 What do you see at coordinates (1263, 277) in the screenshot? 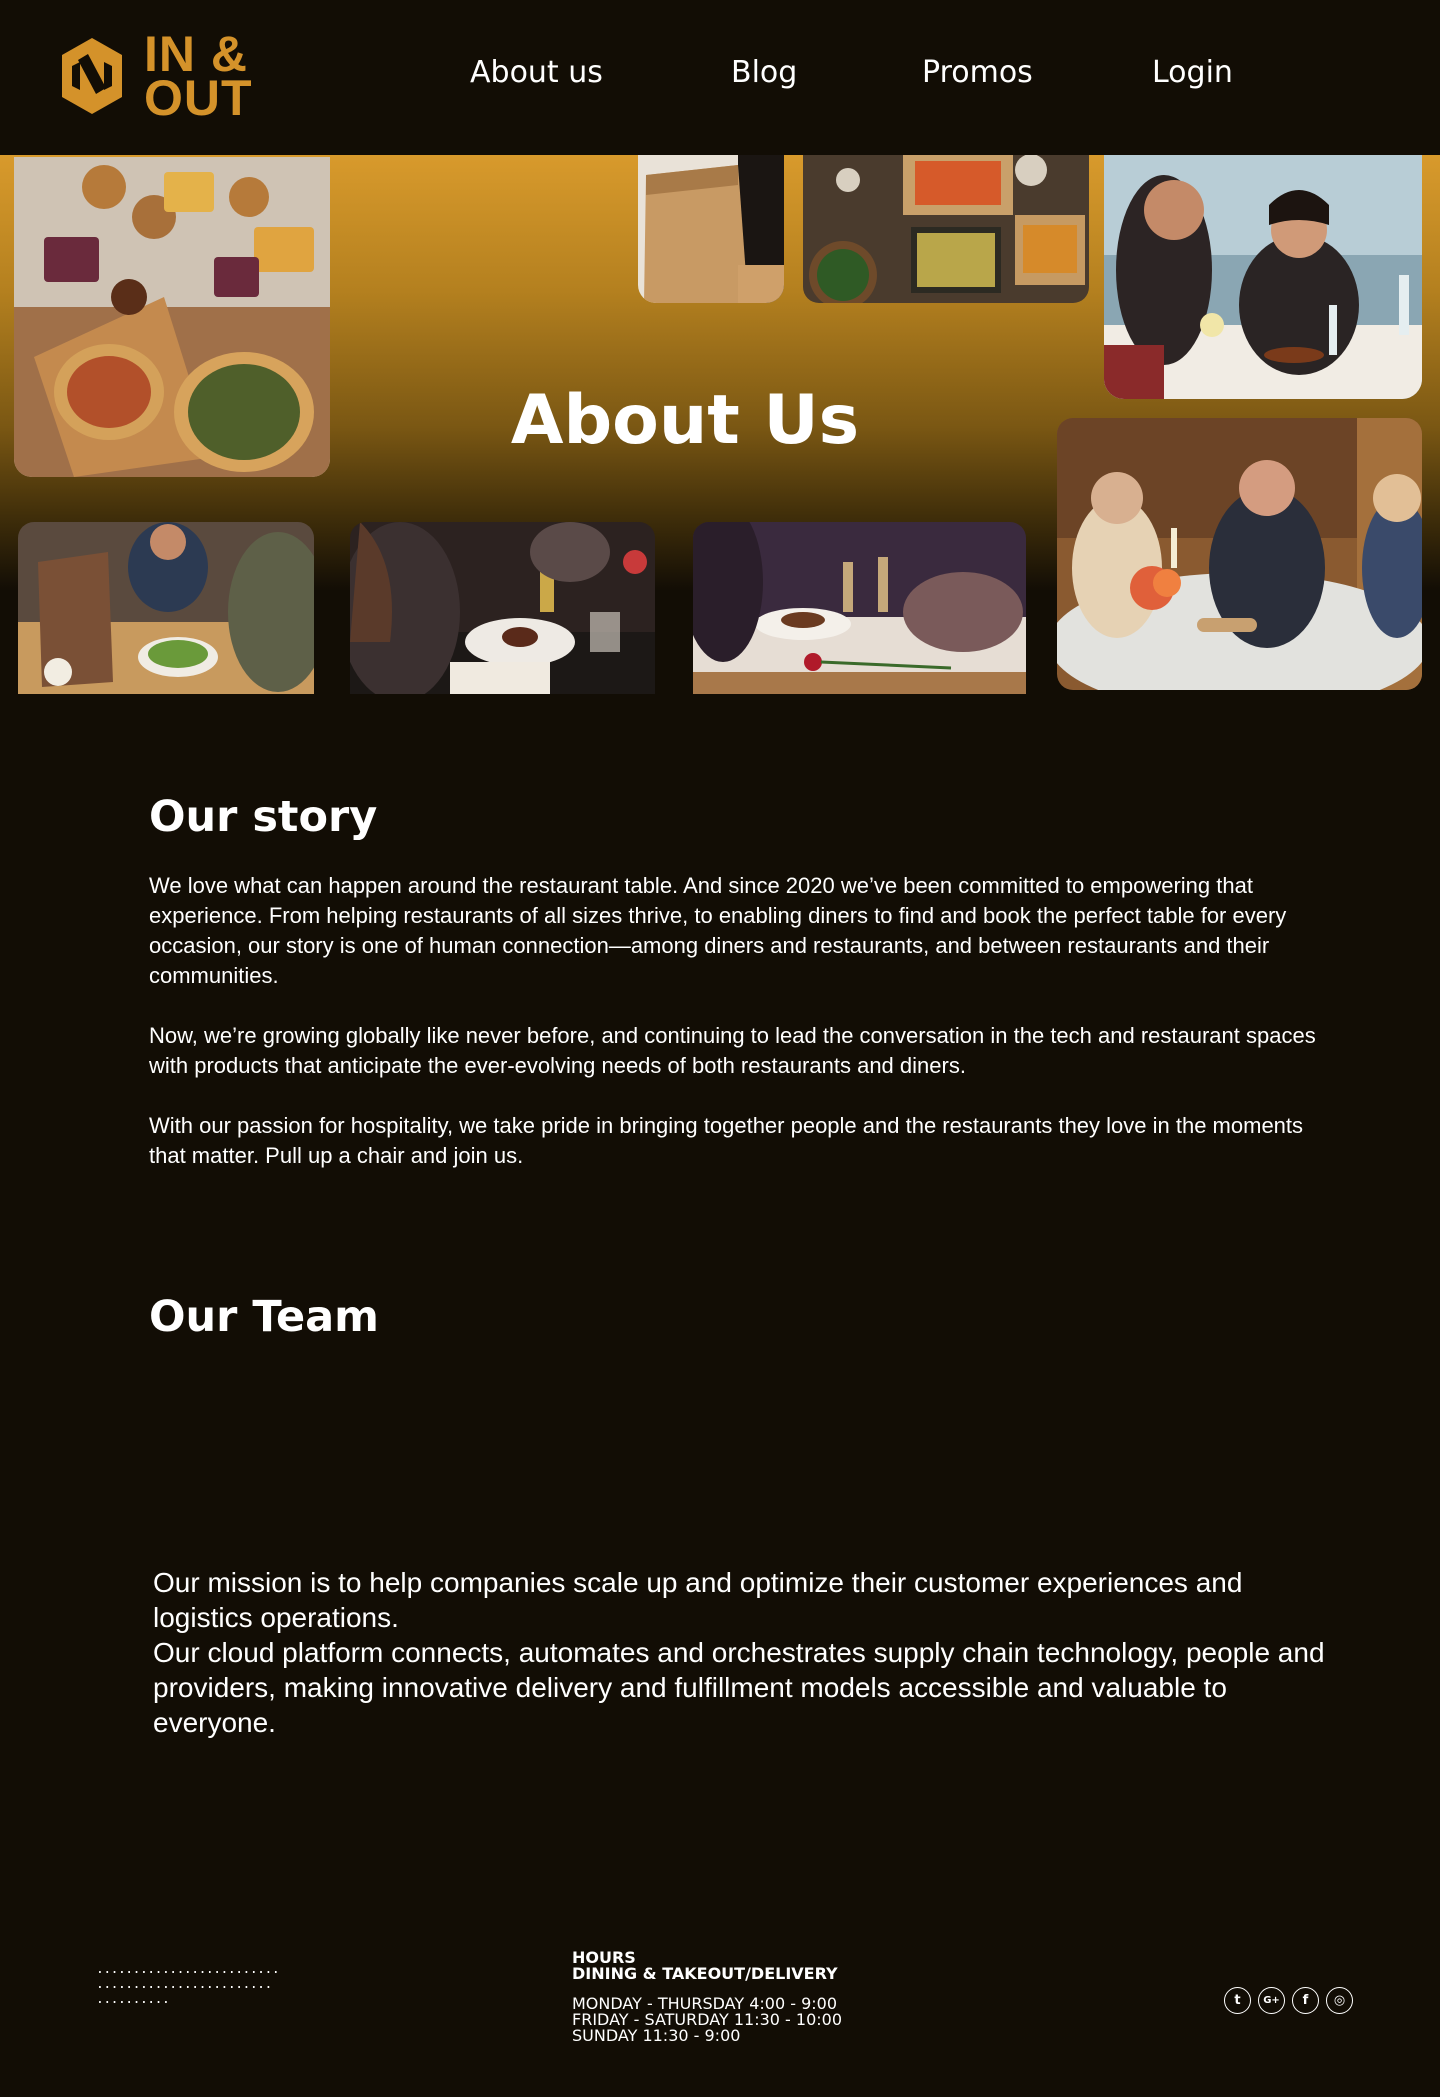
I see `hero-photo-couple-dining` at bounding box center [1263, 277].